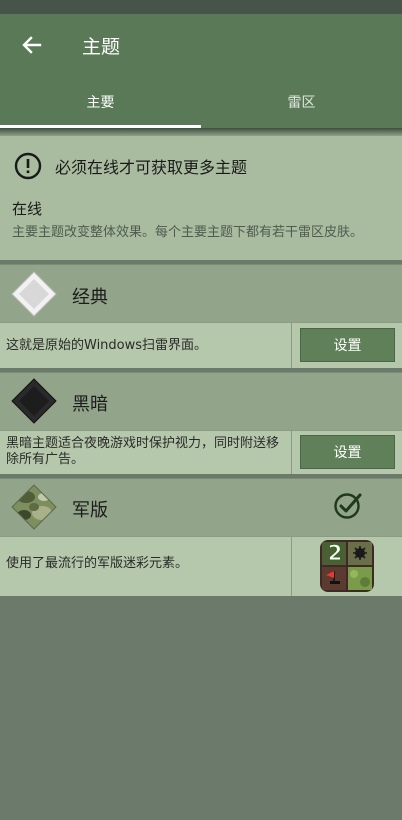 Image resolution: width=402 pixels, height=820 pixels. Describe the element at coordinates (32, 45) in the screenshot. I see `back-arrow-icon` at that location.